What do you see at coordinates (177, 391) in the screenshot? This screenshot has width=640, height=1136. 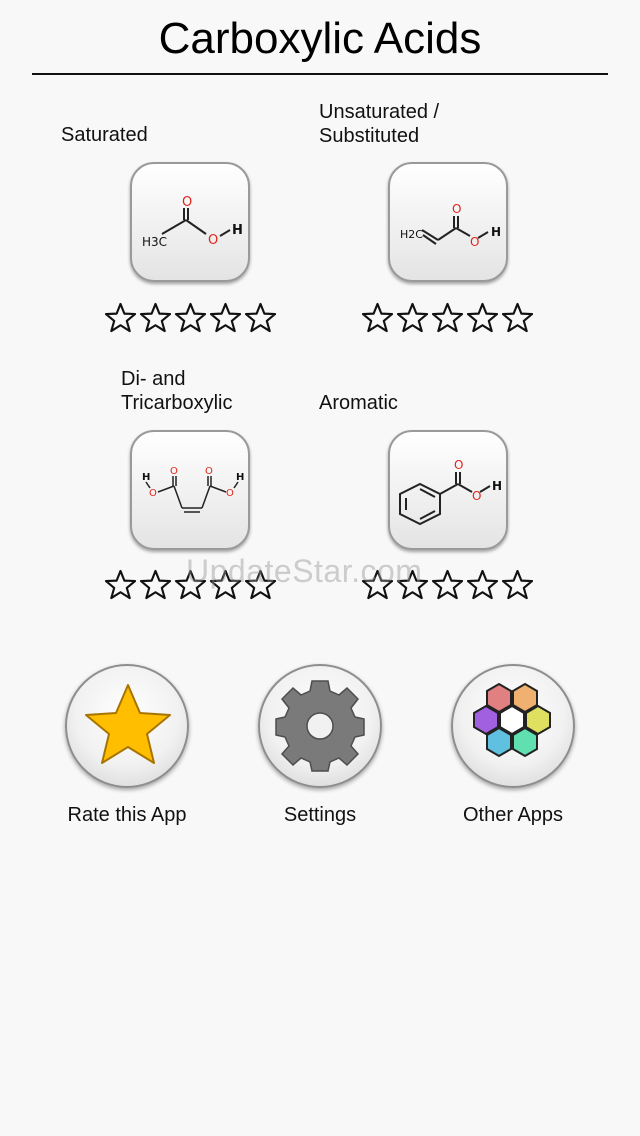 I see `category-label-dicarboxylic: Di- and Tricarboxylic` at bounding box center [177, 391].